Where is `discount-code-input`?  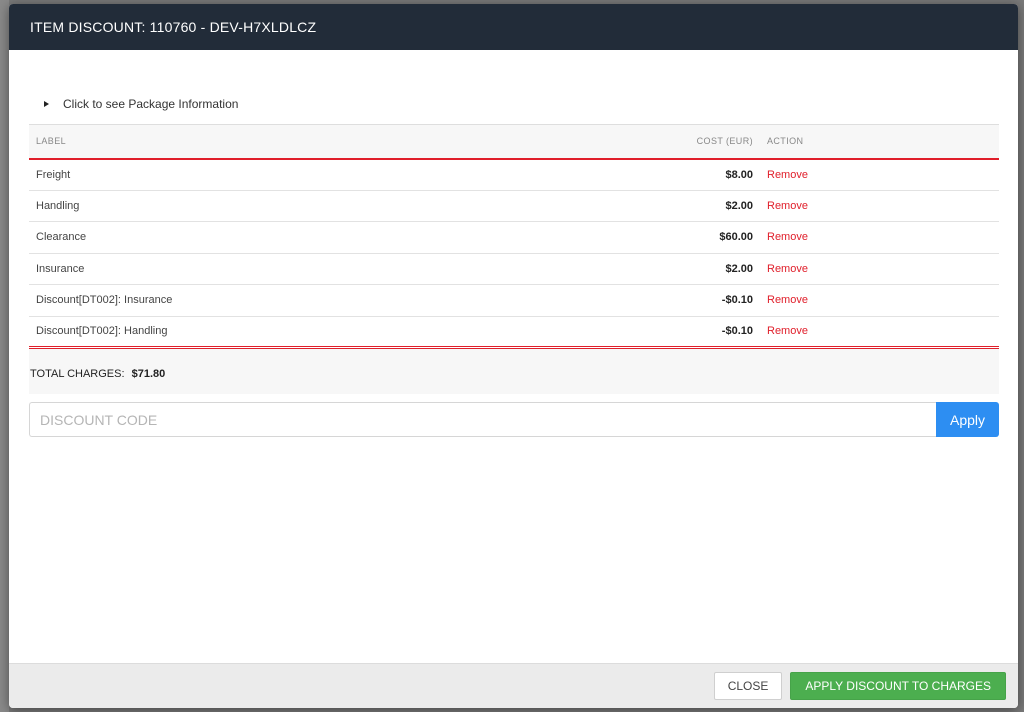
discount-code-input is located at coordinates (482, 419).